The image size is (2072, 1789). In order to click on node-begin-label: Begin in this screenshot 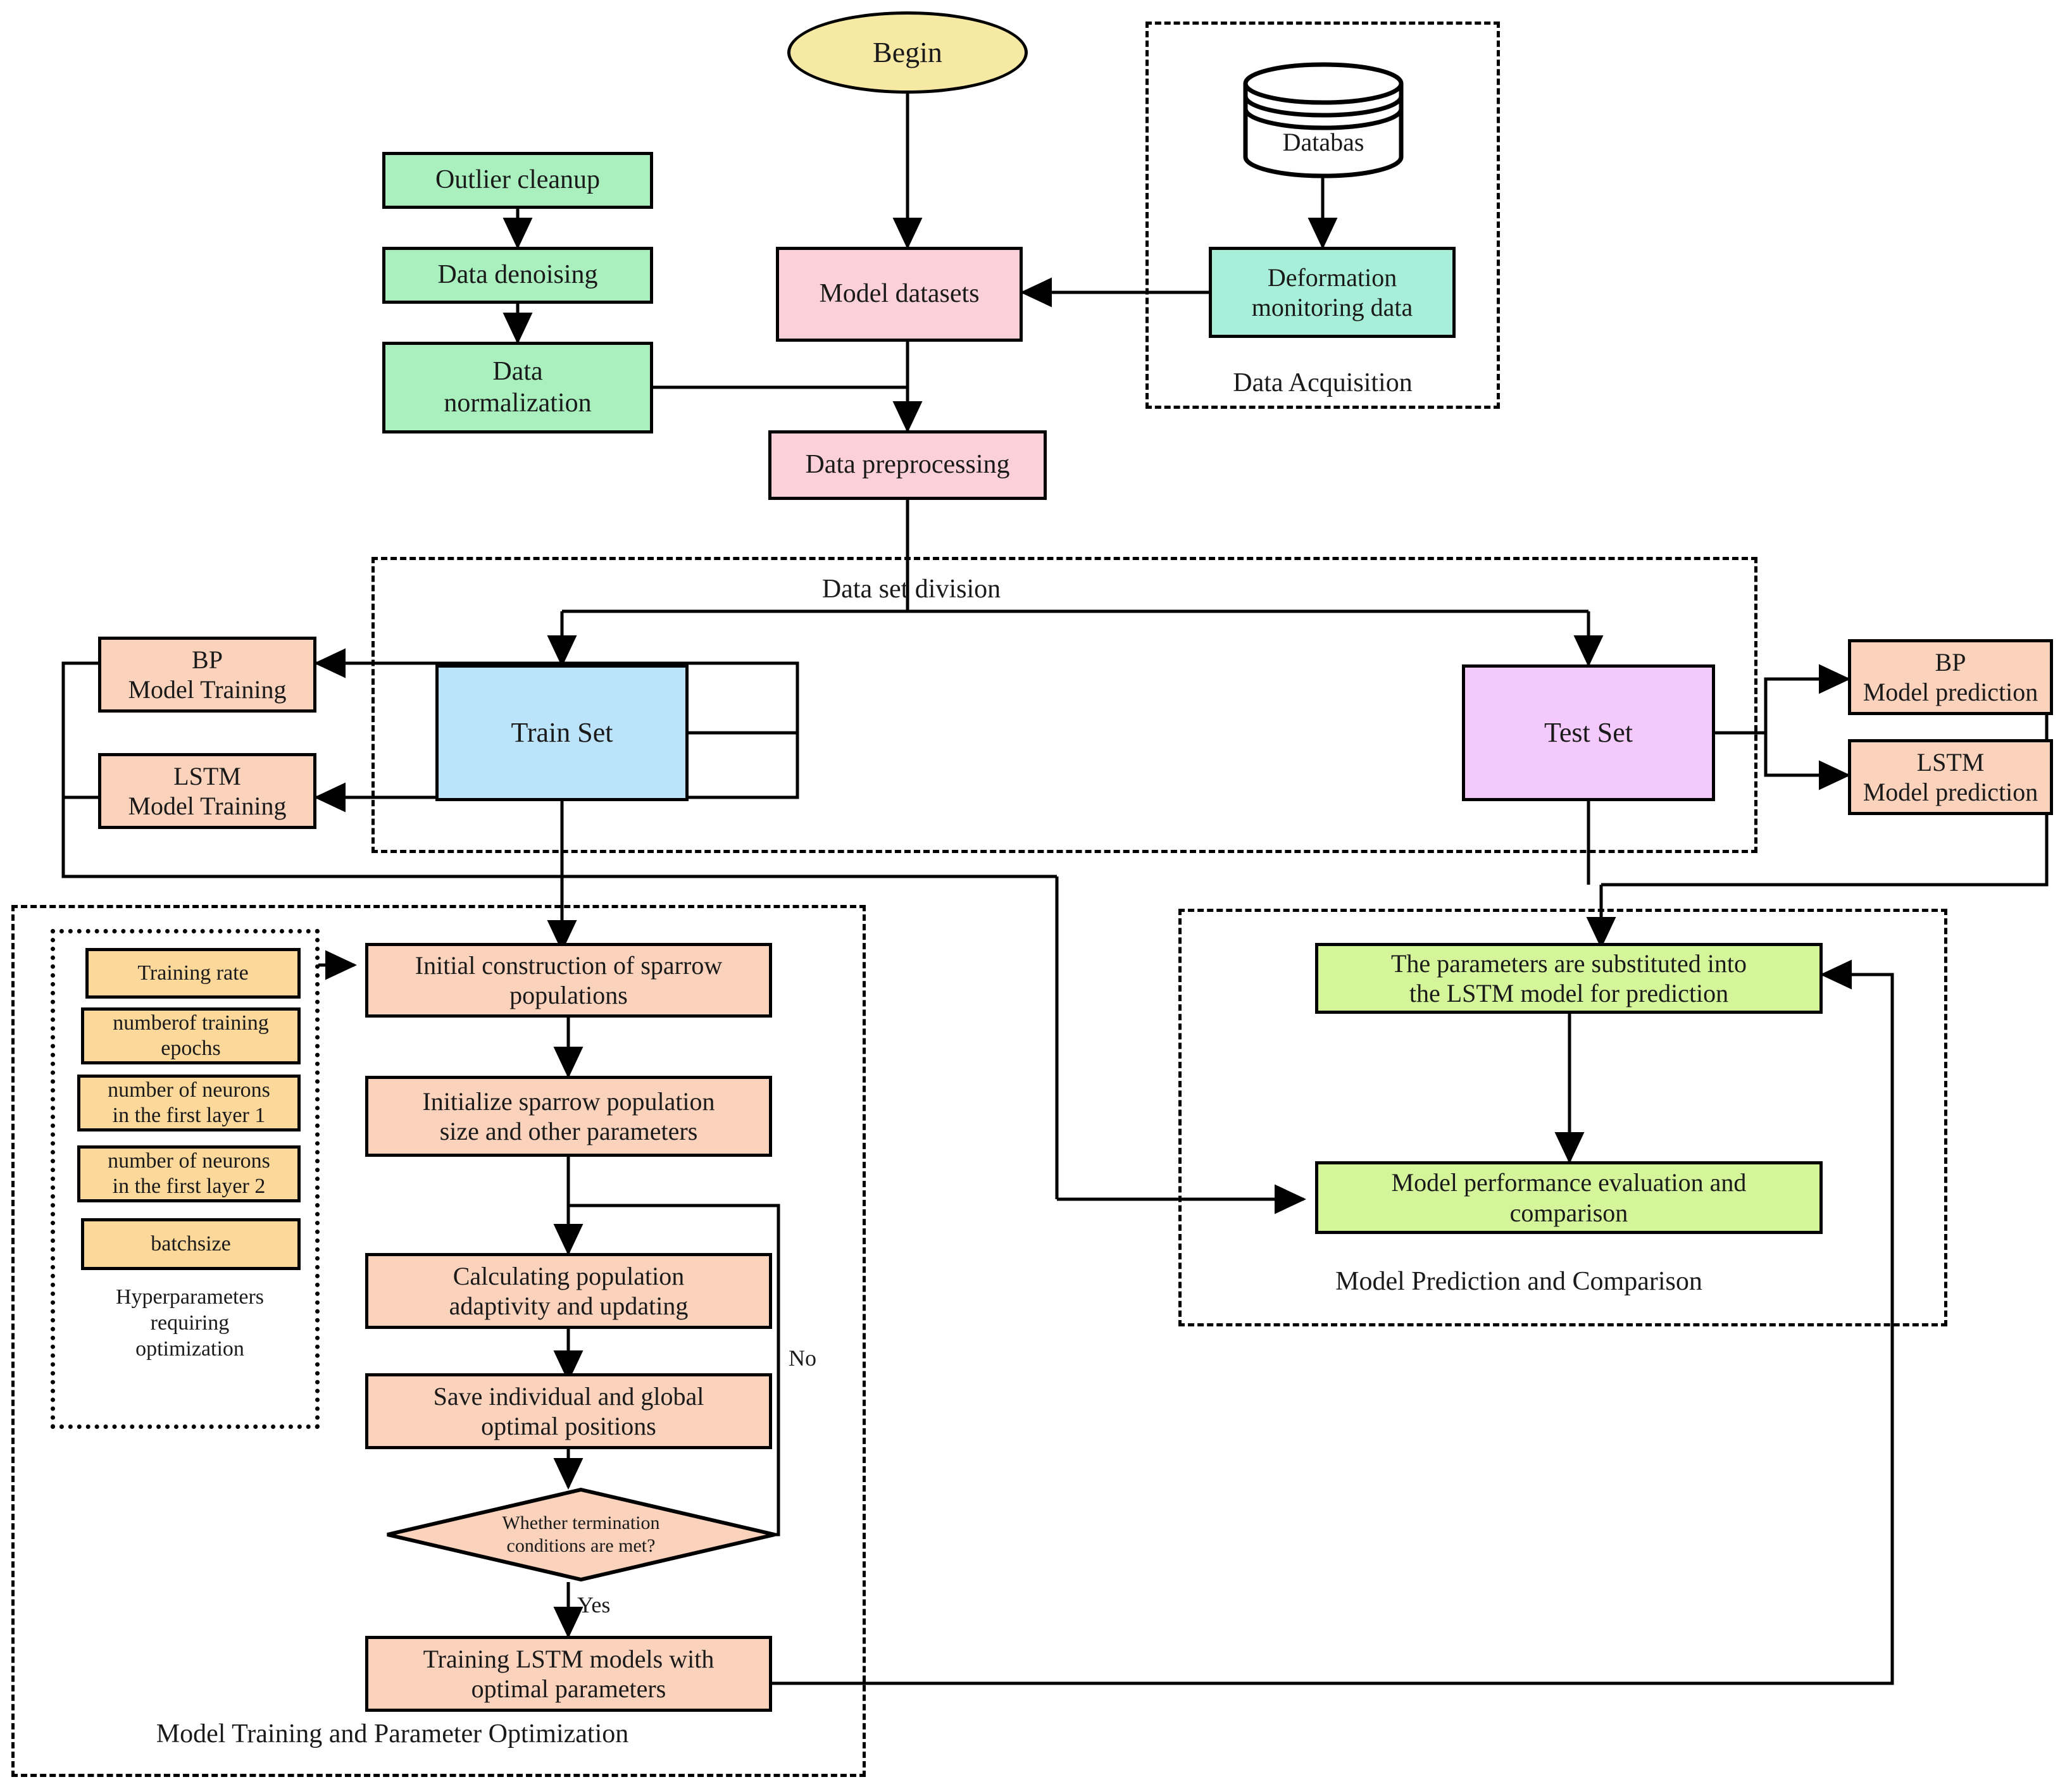, I will do `click(907, 51)`.